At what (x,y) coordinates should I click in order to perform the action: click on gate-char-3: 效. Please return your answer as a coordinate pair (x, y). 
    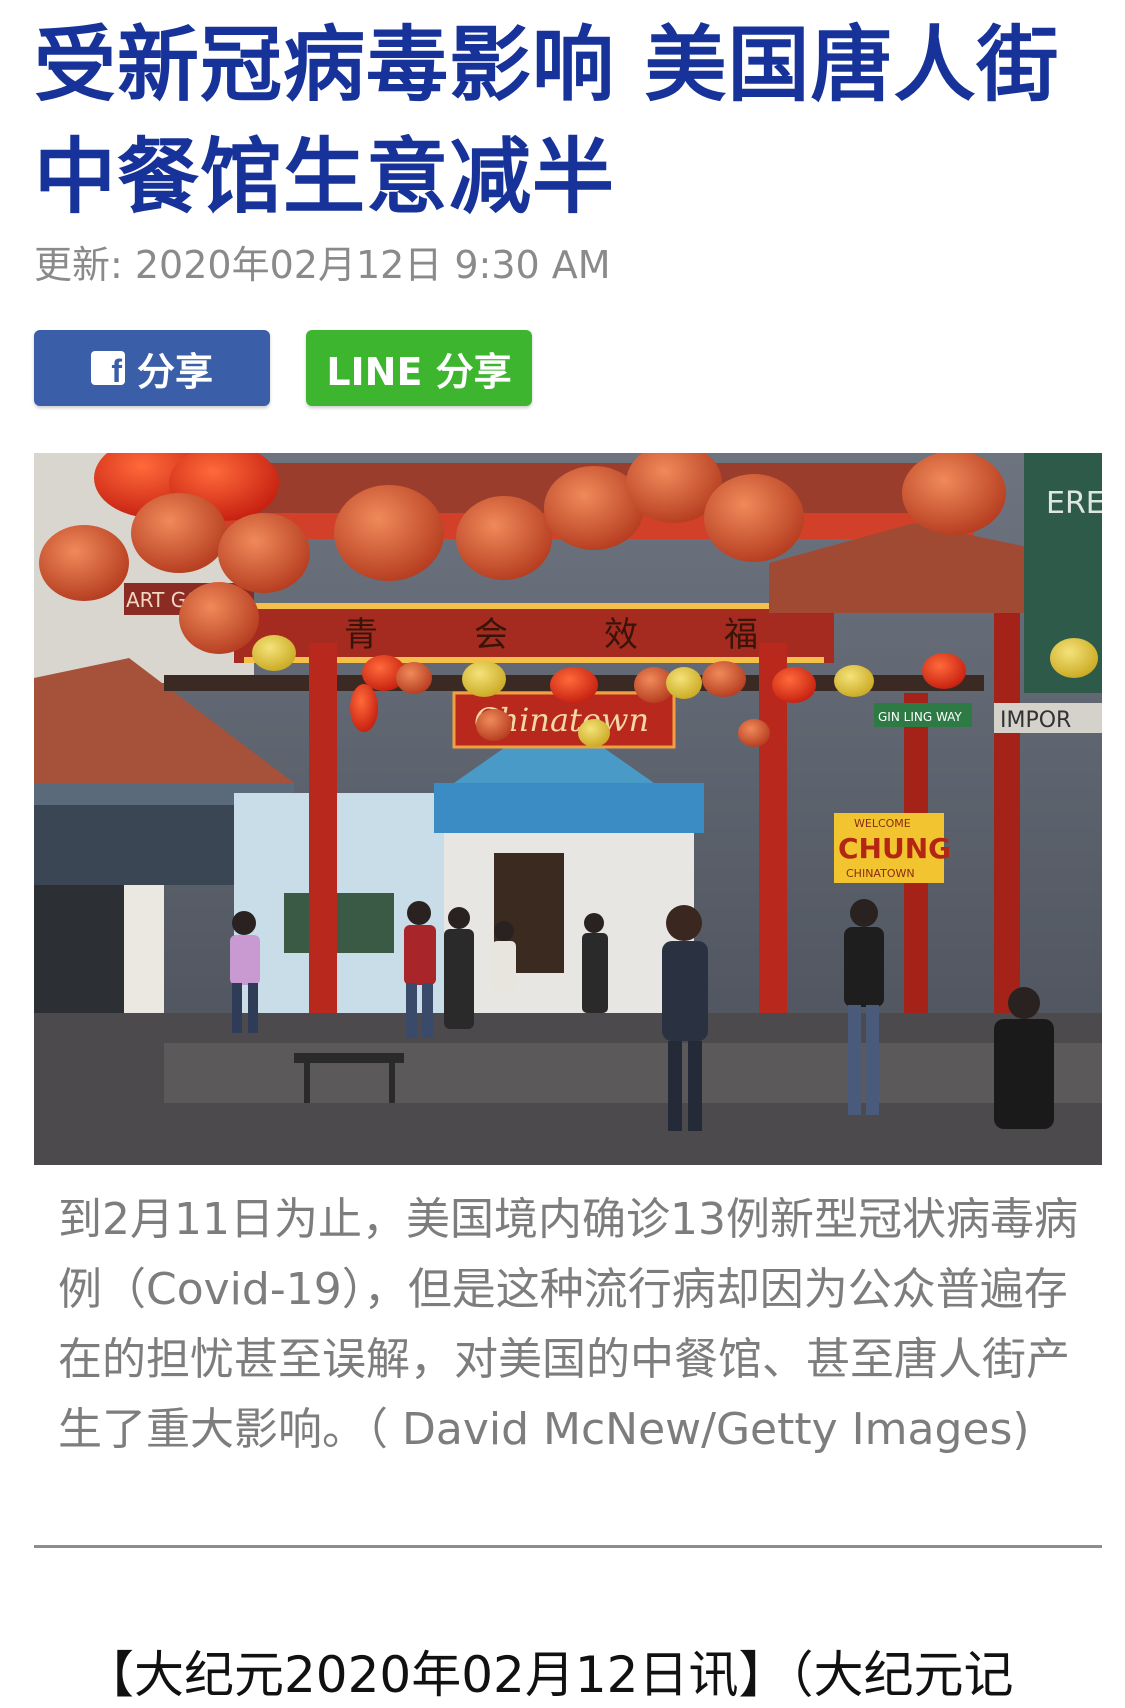
    Looking at the image, I should click on (621, 635).